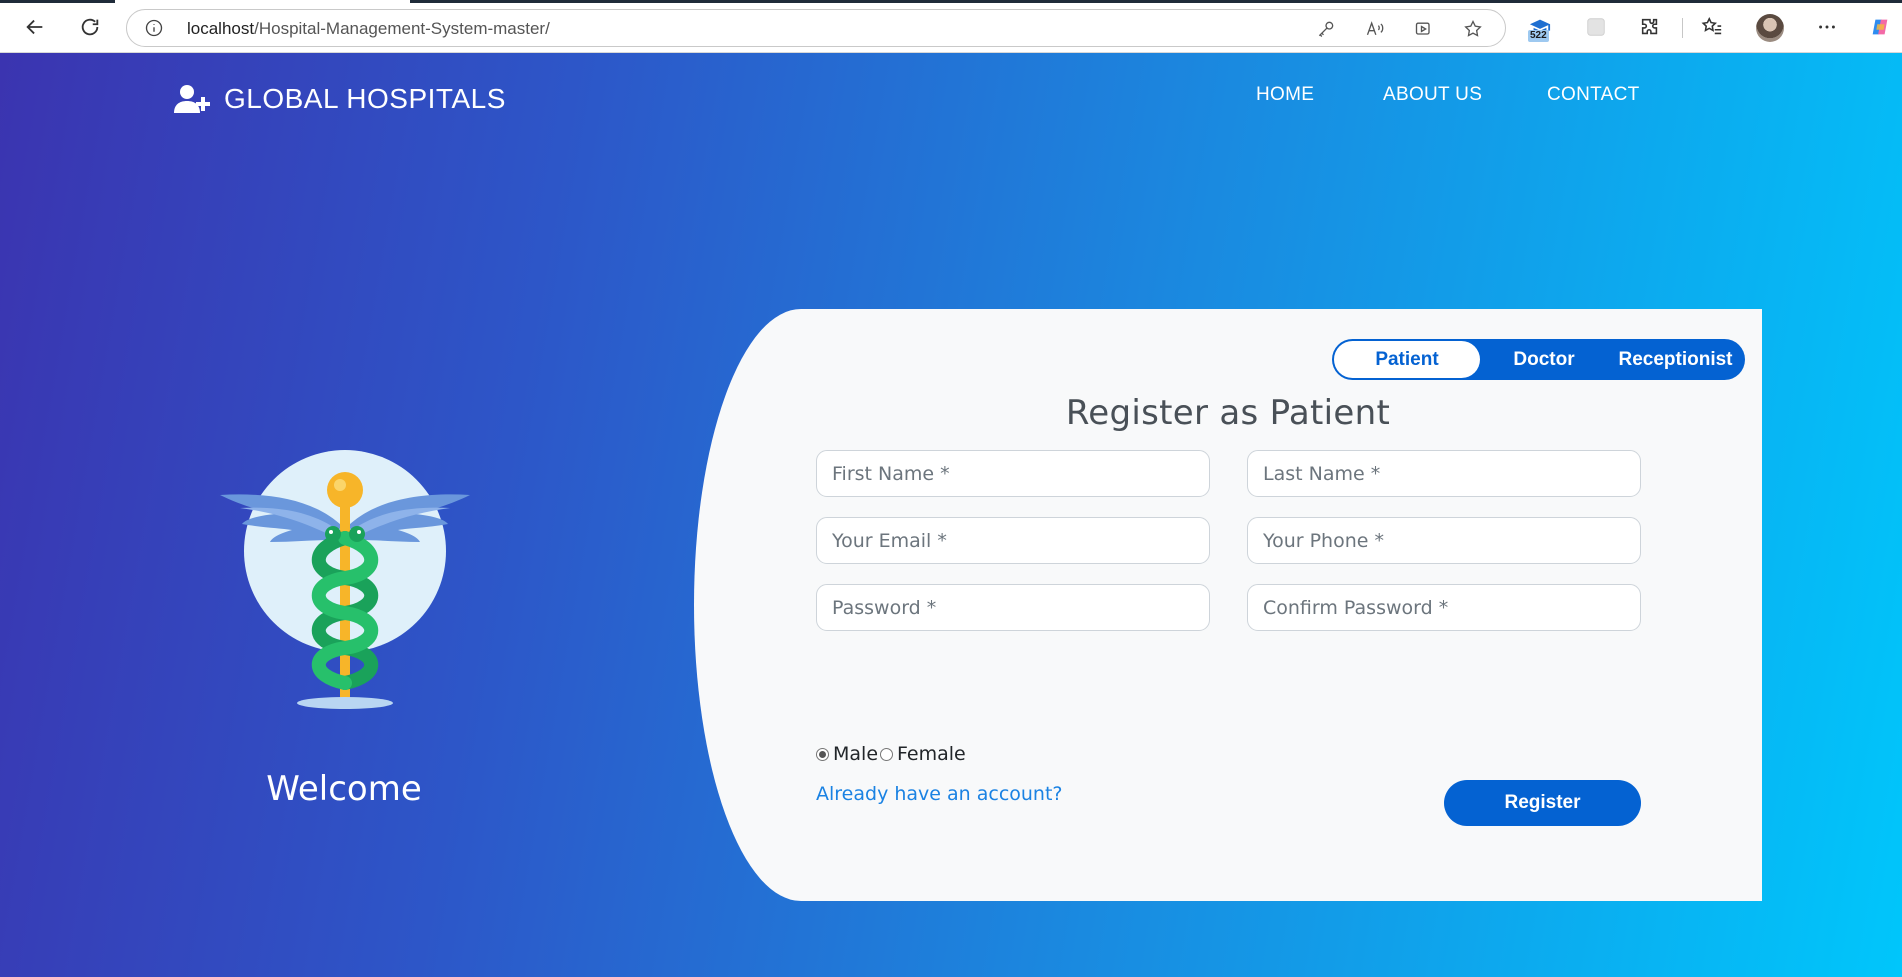 Image resolution: width=1902 pixels, height=977 pixels. What do you see at coordinates (1544, 359) in the screenshot?
I see `role-doctor-tab: Doctor` at bounding box center [1544, 359].